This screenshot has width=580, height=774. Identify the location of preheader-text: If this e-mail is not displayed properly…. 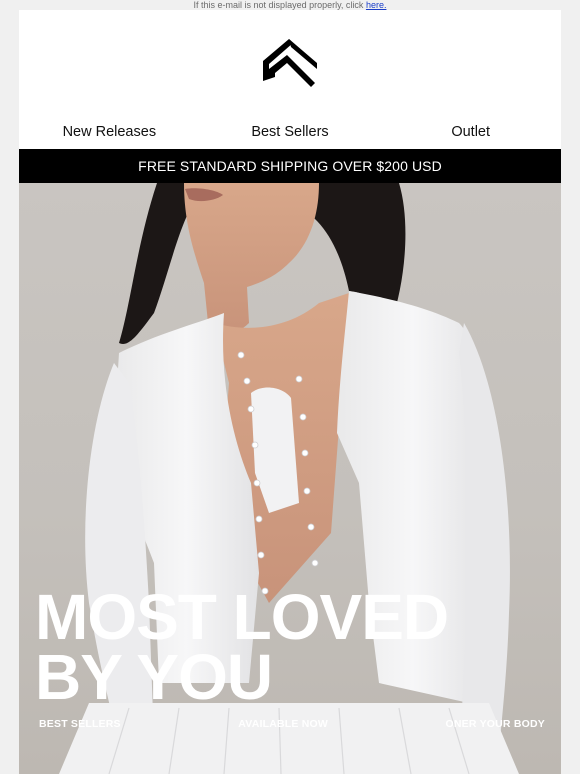
(279, 5).